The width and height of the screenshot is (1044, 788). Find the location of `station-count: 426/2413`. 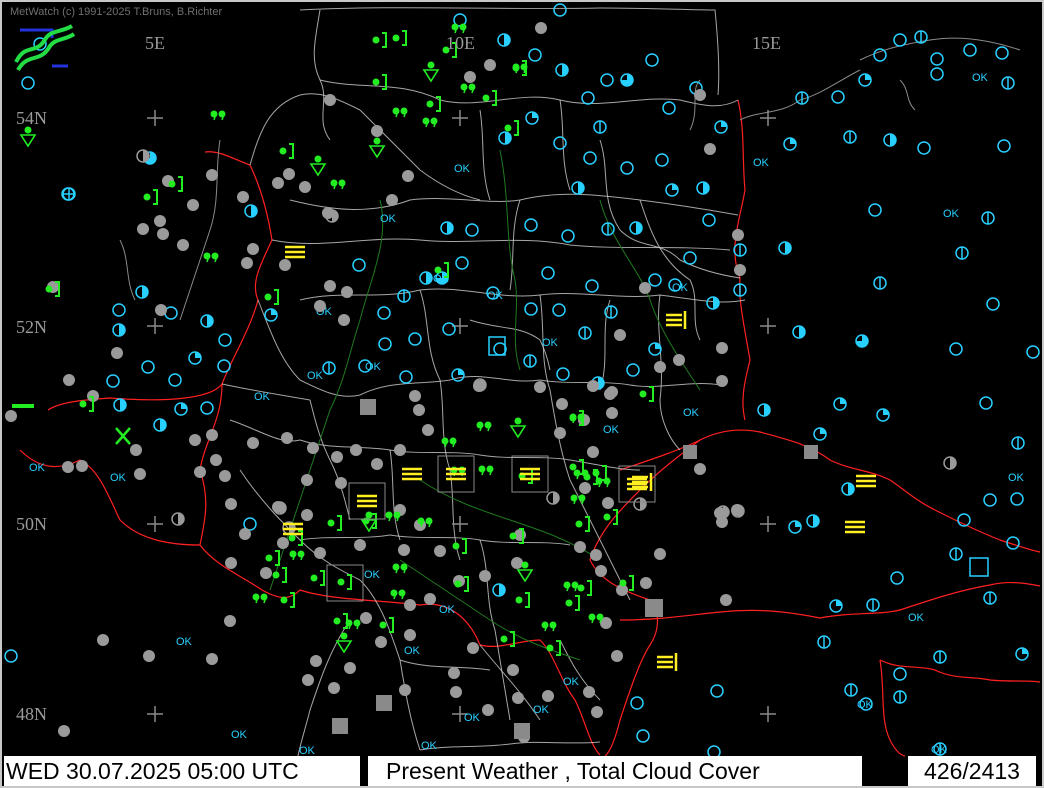

station-count: 426/2413 is located at coordinates (972, 771).